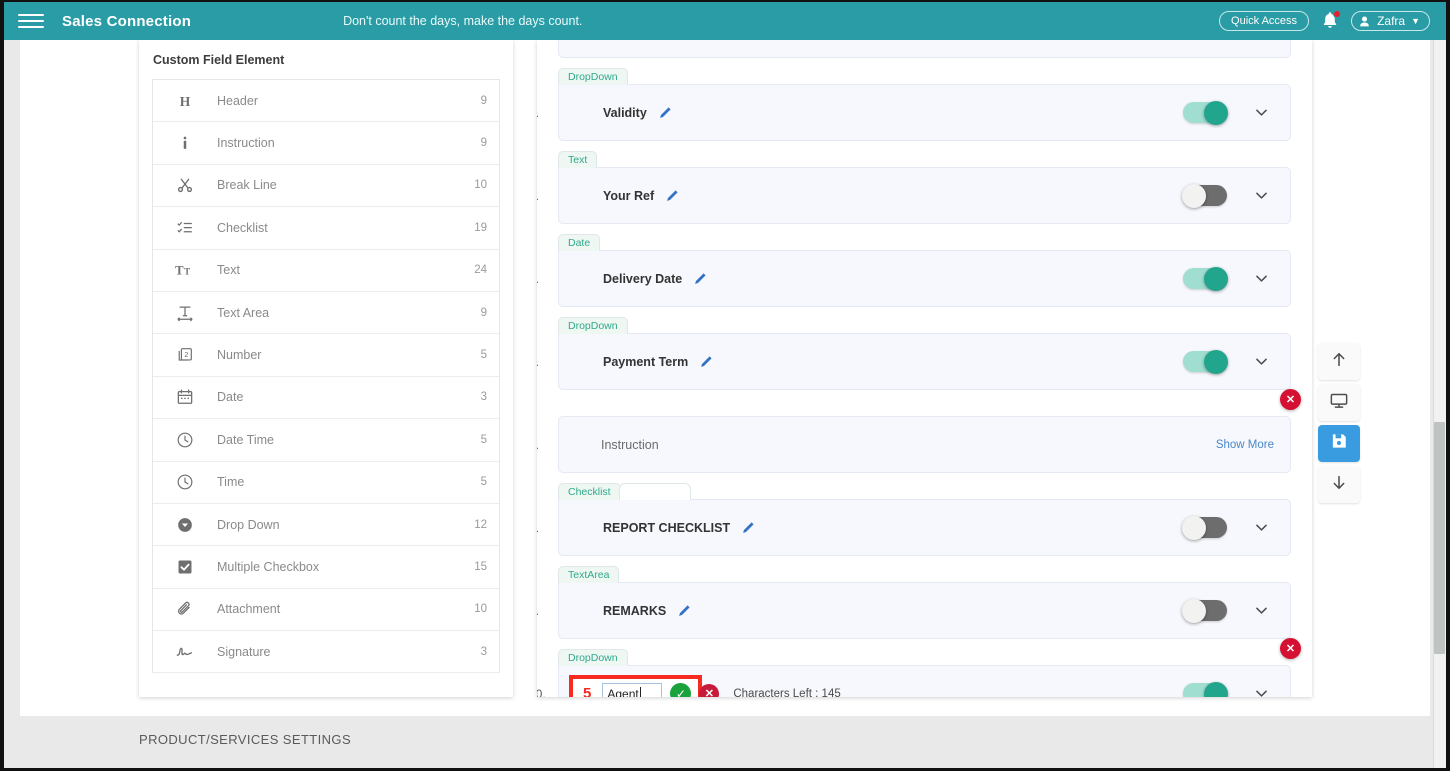 The height and width of the screenshot is (771, 1450). Describe the element at coordinates (632, 689) in the screenshot. I see `field-name-input: Agent` at that location.